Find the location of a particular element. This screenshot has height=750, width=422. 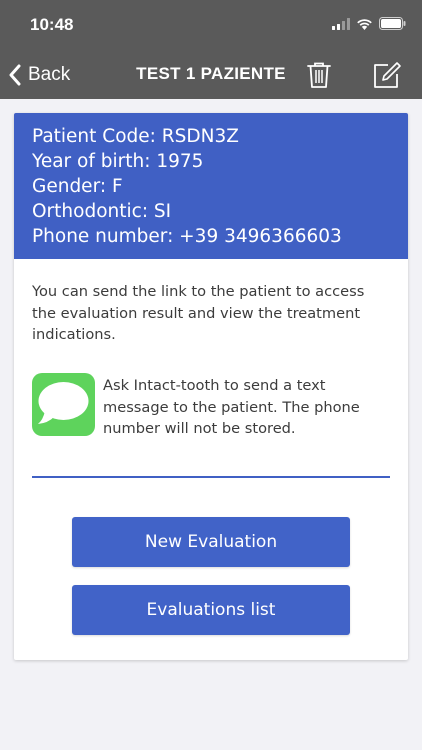

orthodontic: Orthodontic: SI is located at coordinates (102, 211).